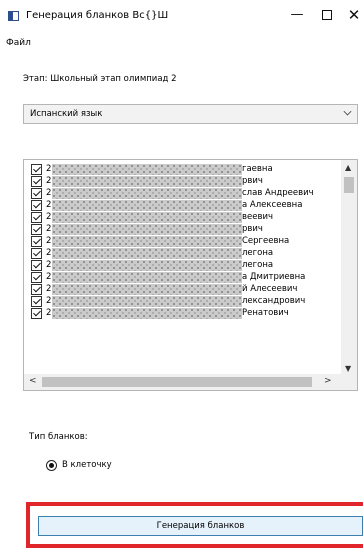  What do you see at coordinates (257, 169) in the screenshot?
I see `participant-name-tail: гаевна` at bounding box center [257, 169].